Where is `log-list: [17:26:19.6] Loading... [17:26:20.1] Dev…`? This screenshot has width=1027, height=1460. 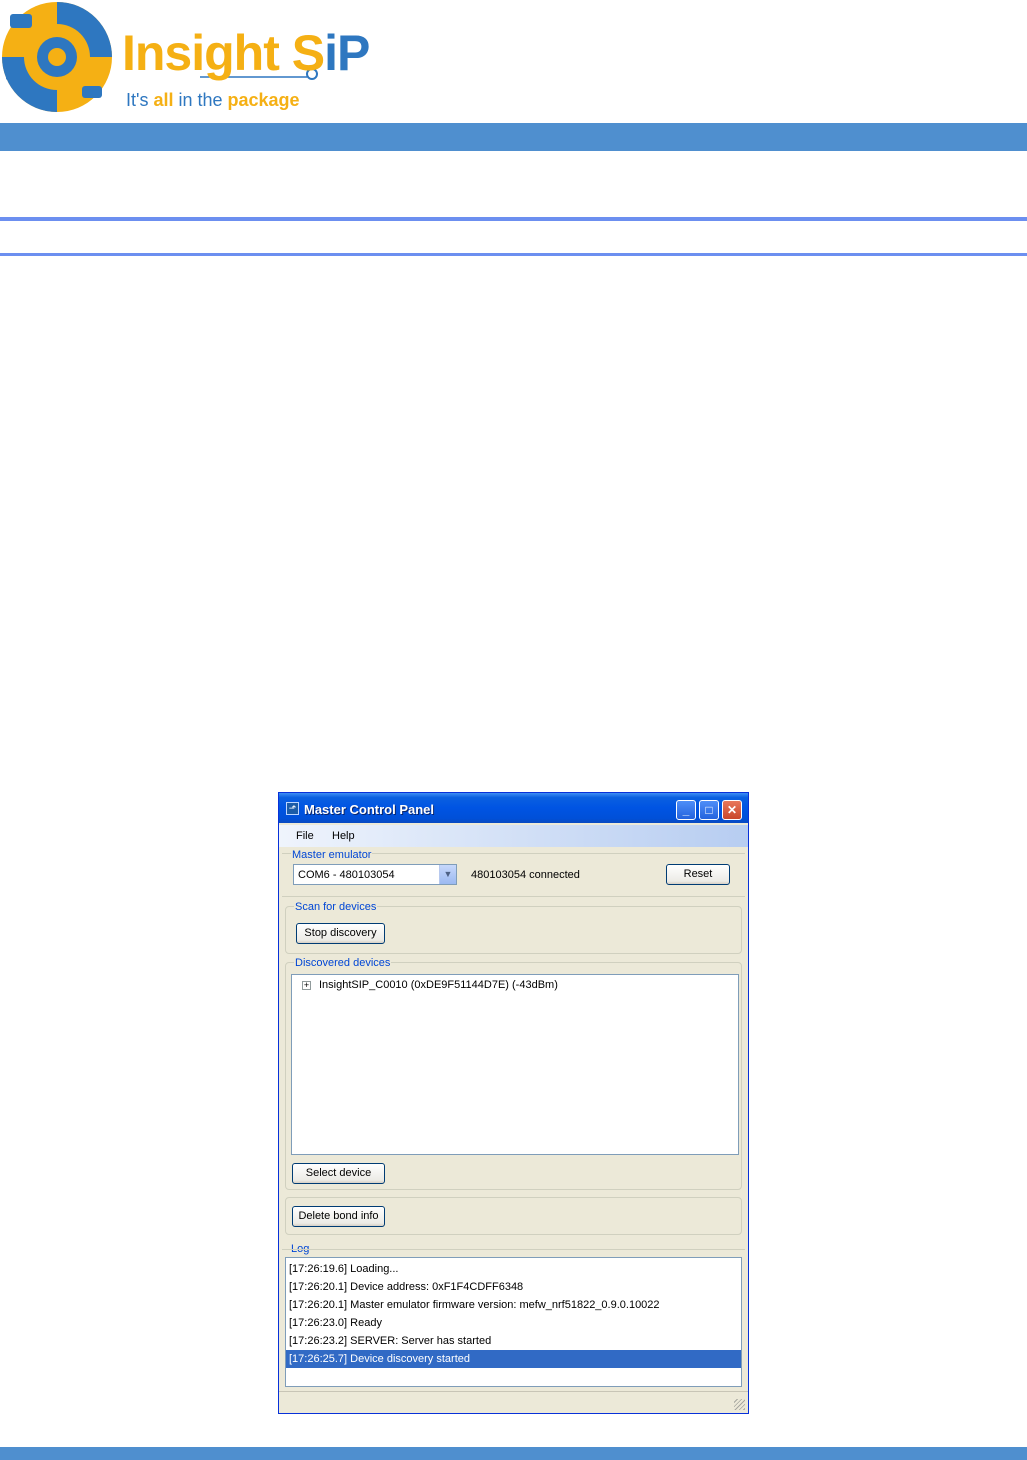 log-list: [17:26:19.6] Loading... [17:26:20.1] Dev… is located at coordinates (513, 1322).